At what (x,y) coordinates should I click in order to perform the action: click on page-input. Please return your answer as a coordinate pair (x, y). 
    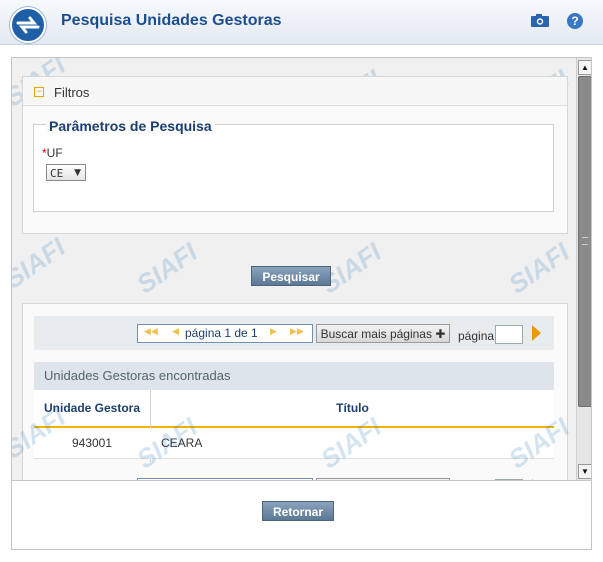
    Looking at the image, I should click on (509, 334).